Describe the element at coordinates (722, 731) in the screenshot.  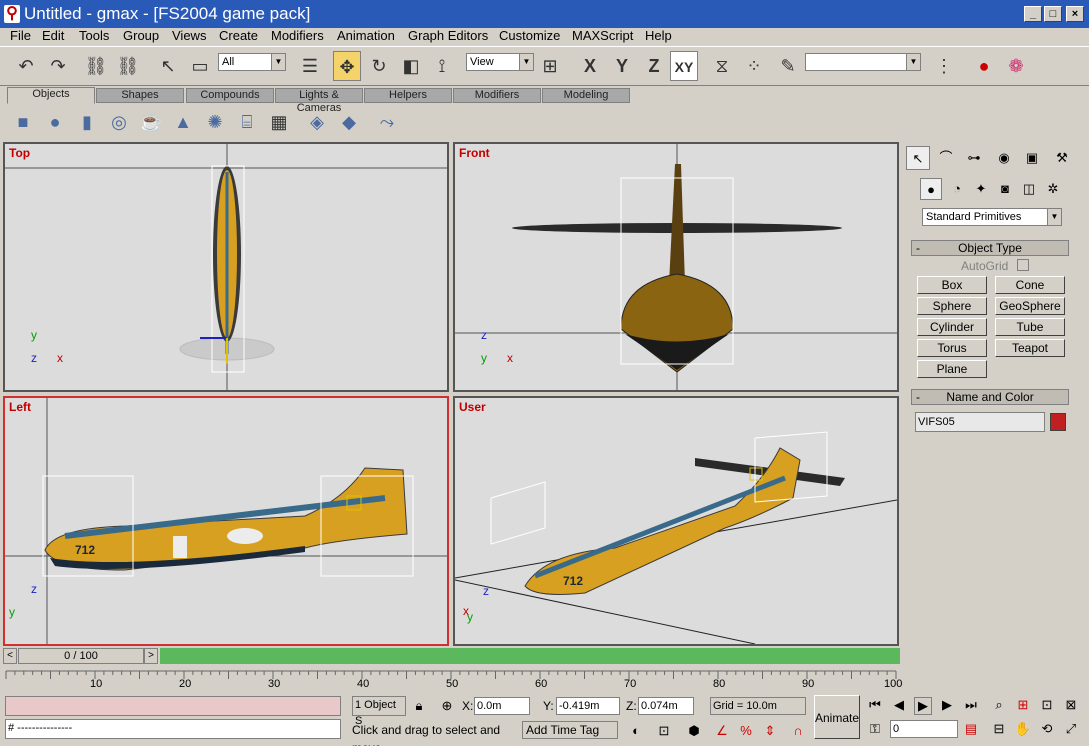
I see `angle-snap-icon: ∠` at that location.